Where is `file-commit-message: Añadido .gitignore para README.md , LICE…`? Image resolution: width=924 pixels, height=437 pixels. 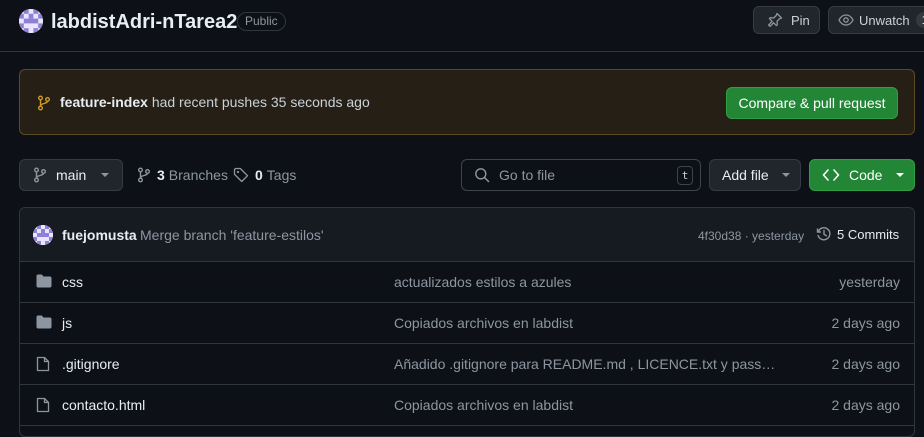 file-commit-message: Añadido .gitignore para README.md , LICE… is located at coordinates (587, 364).